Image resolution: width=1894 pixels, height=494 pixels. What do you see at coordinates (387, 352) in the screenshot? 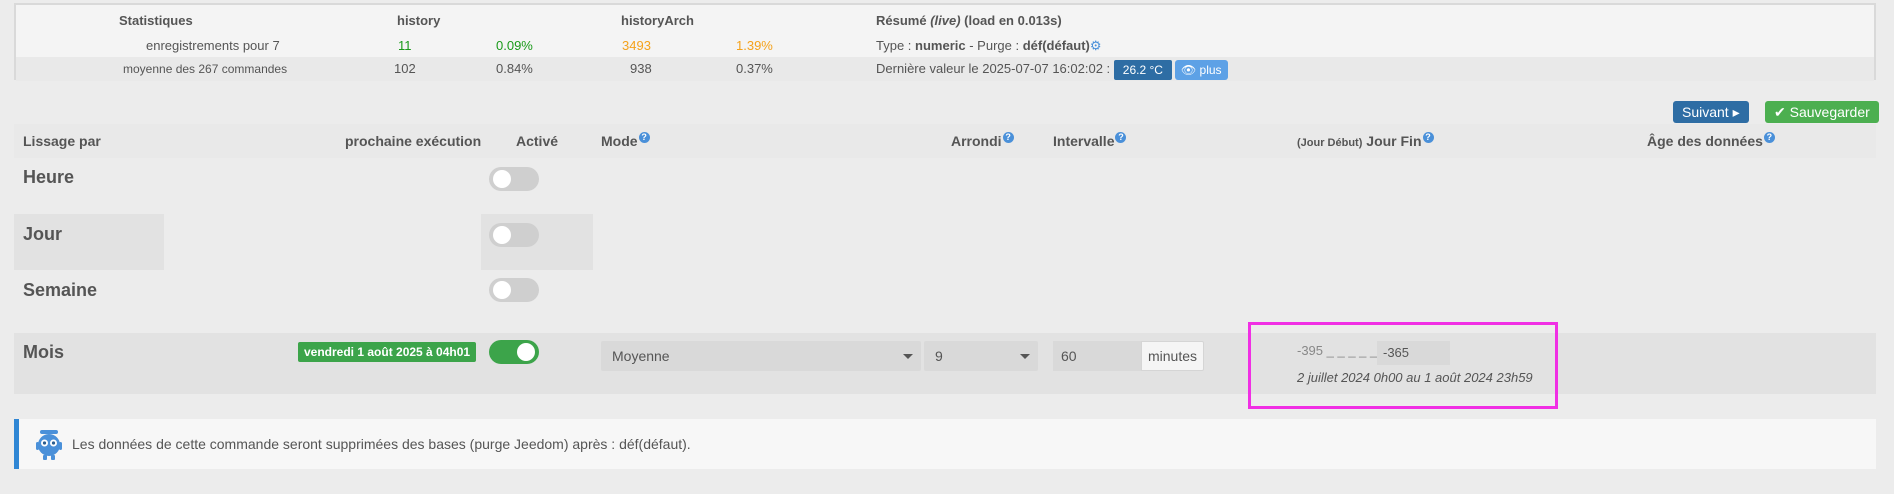
I see `next-run-badge: vendredi 1 août 2025 à 04h01` at bounding box center [387, 352].